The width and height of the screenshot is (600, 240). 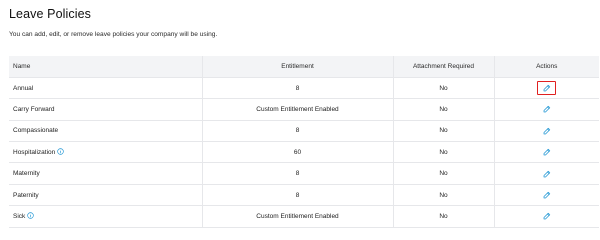 I want to click on table-row: Maternity 8 No, so click(x=304, y=173).